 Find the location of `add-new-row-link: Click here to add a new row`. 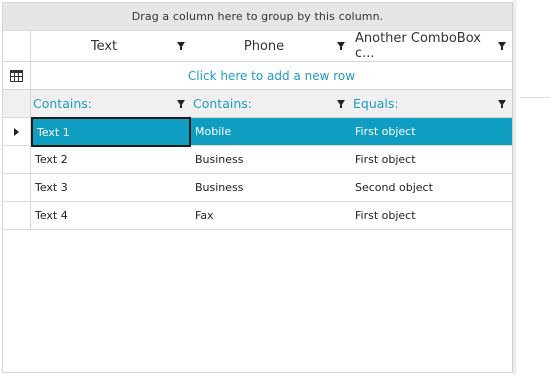

add-new-row-link: Click here to add a new row is located at coordinates (271, 75).